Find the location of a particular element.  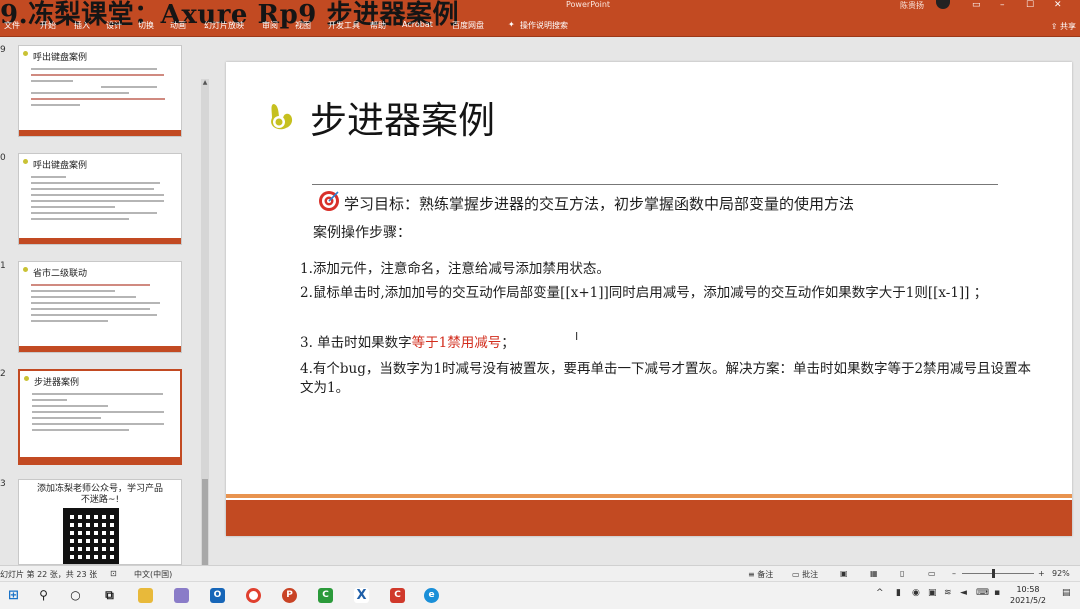

outlook-icon: O is located at coordinates (217, 595).